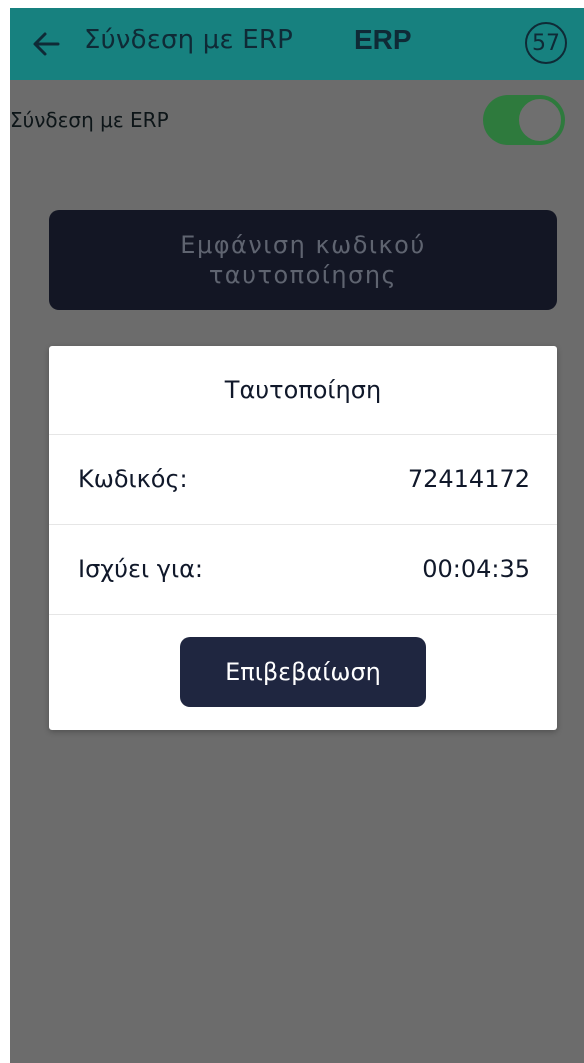  Describe the element at coordinates (297, 44) in the screenshot. I see `app-header: Σύνδεση με ERP ERP 57` at that location.